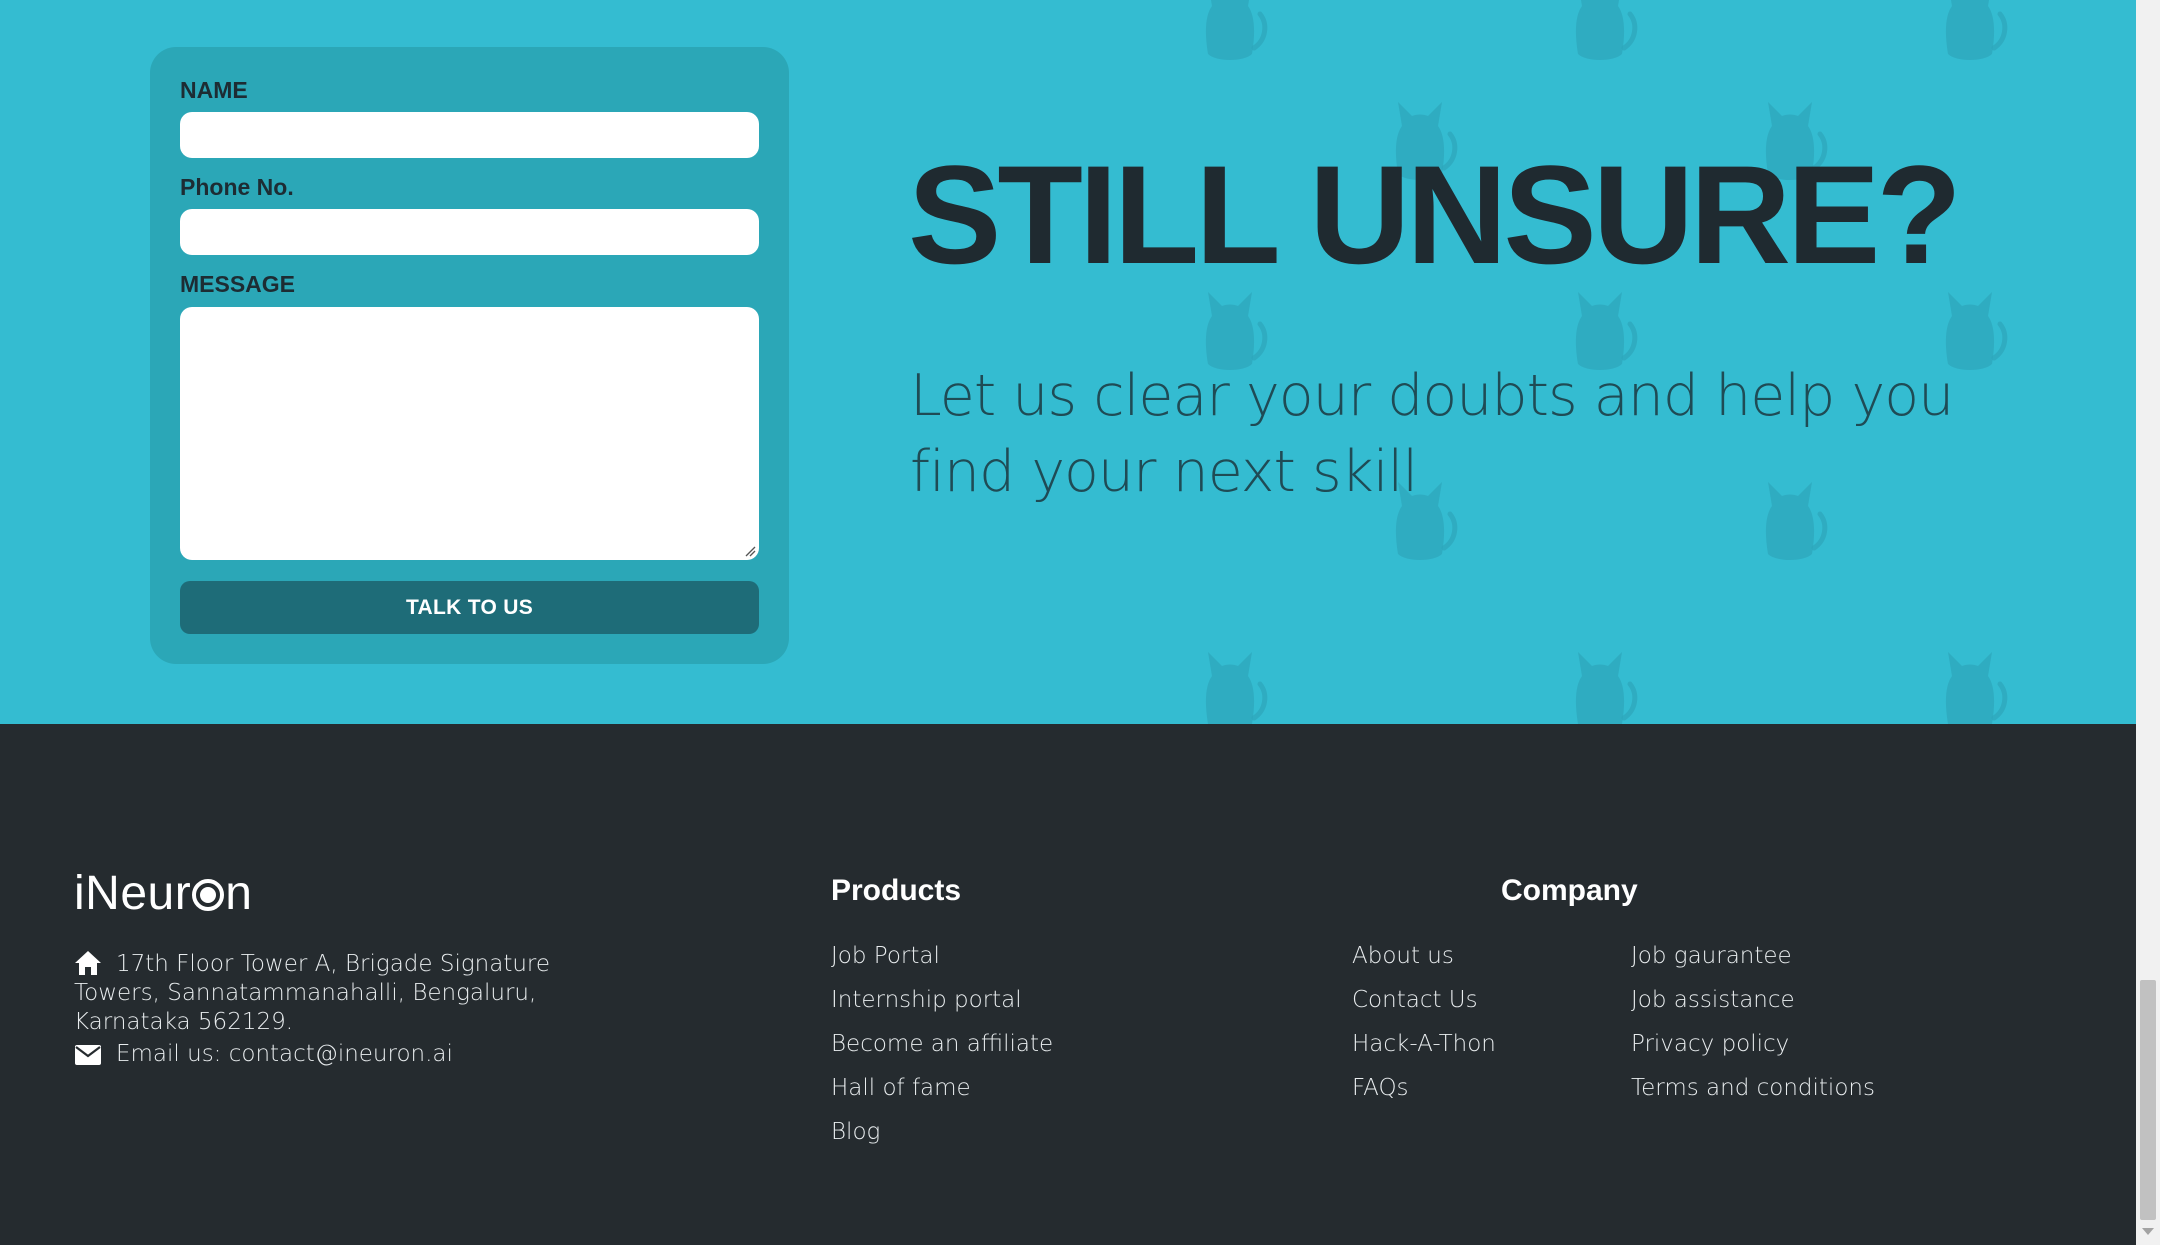  I want to click on footer-link-contact-us: Contact Us, so click(1424, 1000).